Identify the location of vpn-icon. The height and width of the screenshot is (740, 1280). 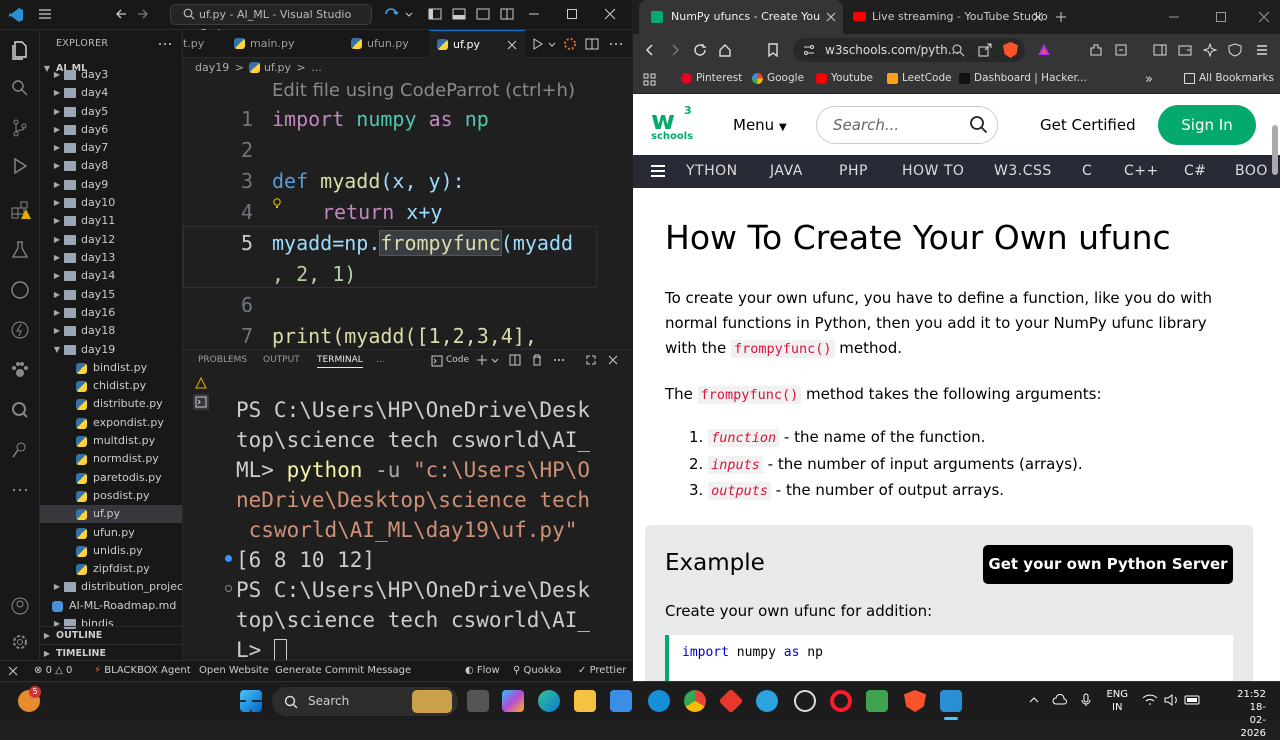
(1235, 50).